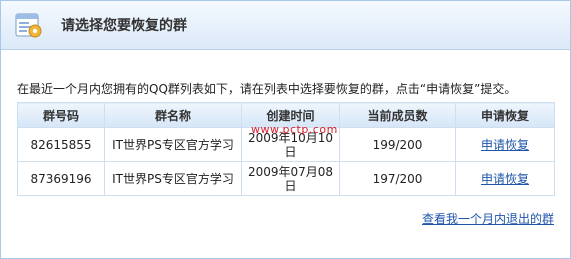  I want to click on column-header-members: 当前成员数, so click(397, 115).